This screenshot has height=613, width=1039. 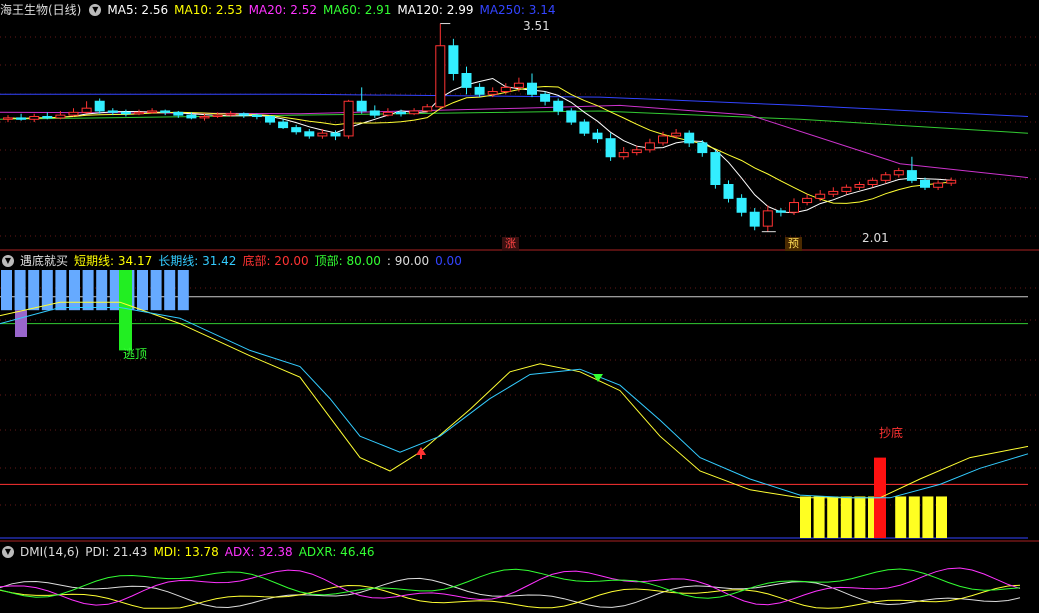 I want to click on ma-indicator-value: MA120: 2.99, so click(x=435, y=10).